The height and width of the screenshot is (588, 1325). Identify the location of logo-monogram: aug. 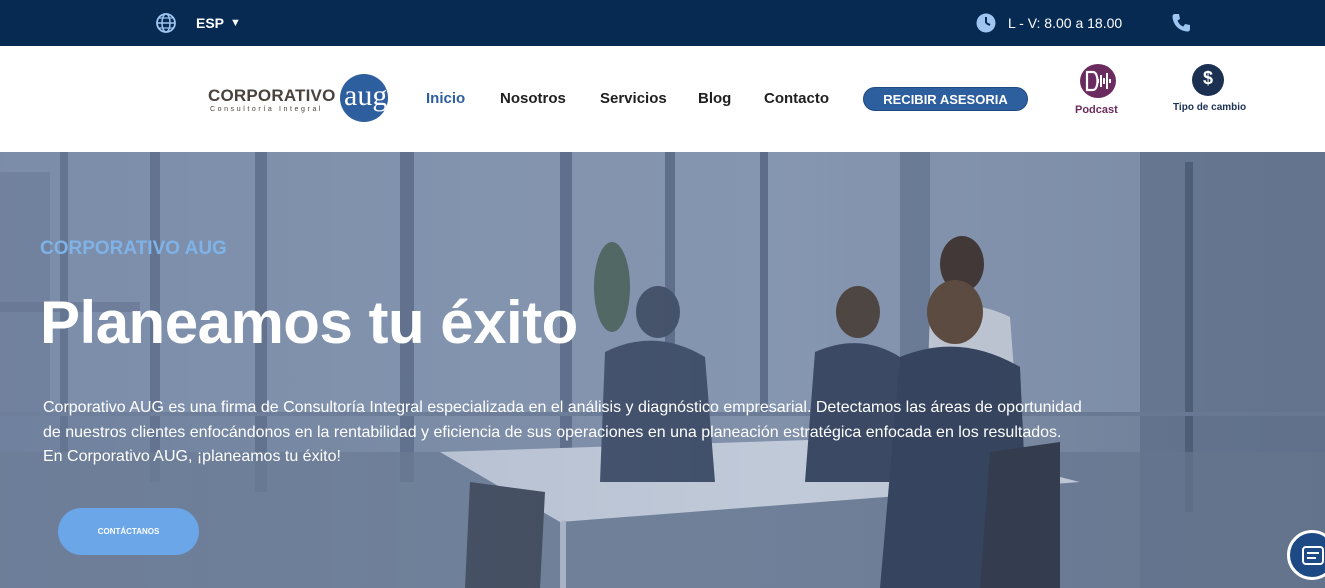
(364, 98).